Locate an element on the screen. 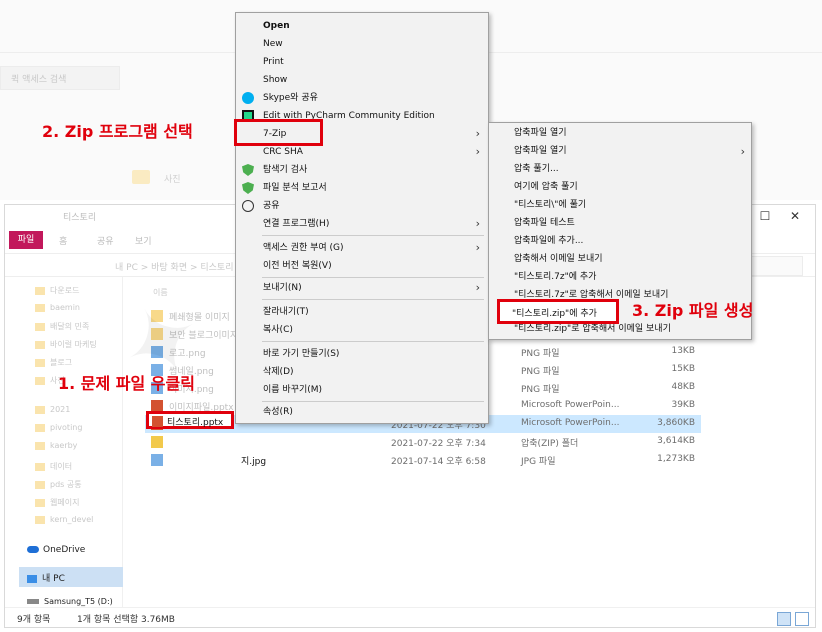  nav-item: baemin is located at coordinates (57, 311).